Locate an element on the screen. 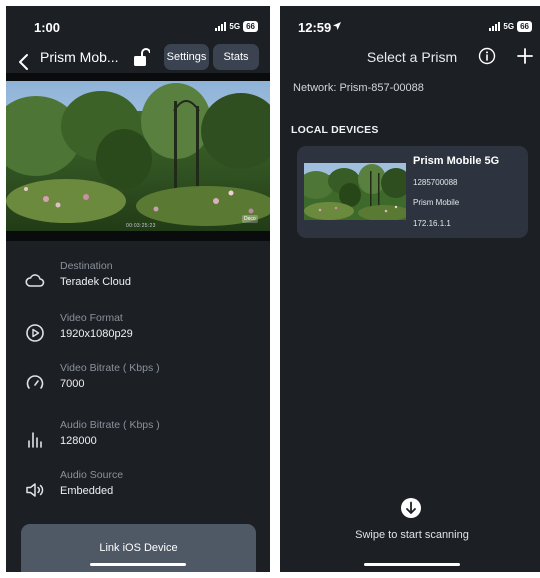 This screenshot has height=578, width=540. network-info: Network: Prism-857-00088 is located at coordinates (358, 88).